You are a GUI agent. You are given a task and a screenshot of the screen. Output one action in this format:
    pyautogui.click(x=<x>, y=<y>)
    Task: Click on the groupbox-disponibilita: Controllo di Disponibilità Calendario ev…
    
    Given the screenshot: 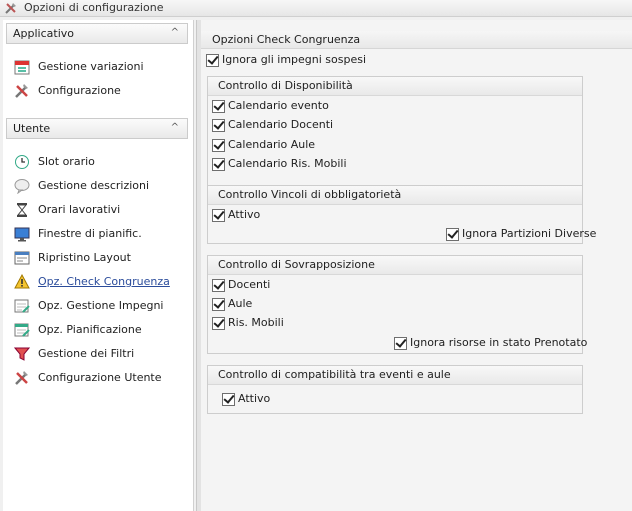 What is the action you would take?
    pyautogui.click(x=395, y=135)
    